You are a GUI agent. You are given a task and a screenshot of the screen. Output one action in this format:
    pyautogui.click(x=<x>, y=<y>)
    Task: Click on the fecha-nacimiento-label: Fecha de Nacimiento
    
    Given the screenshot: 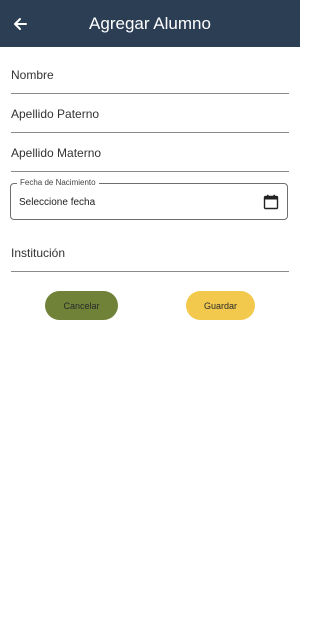 What is the action you would take?
    pyautogui.click(x=58, y=182)
    